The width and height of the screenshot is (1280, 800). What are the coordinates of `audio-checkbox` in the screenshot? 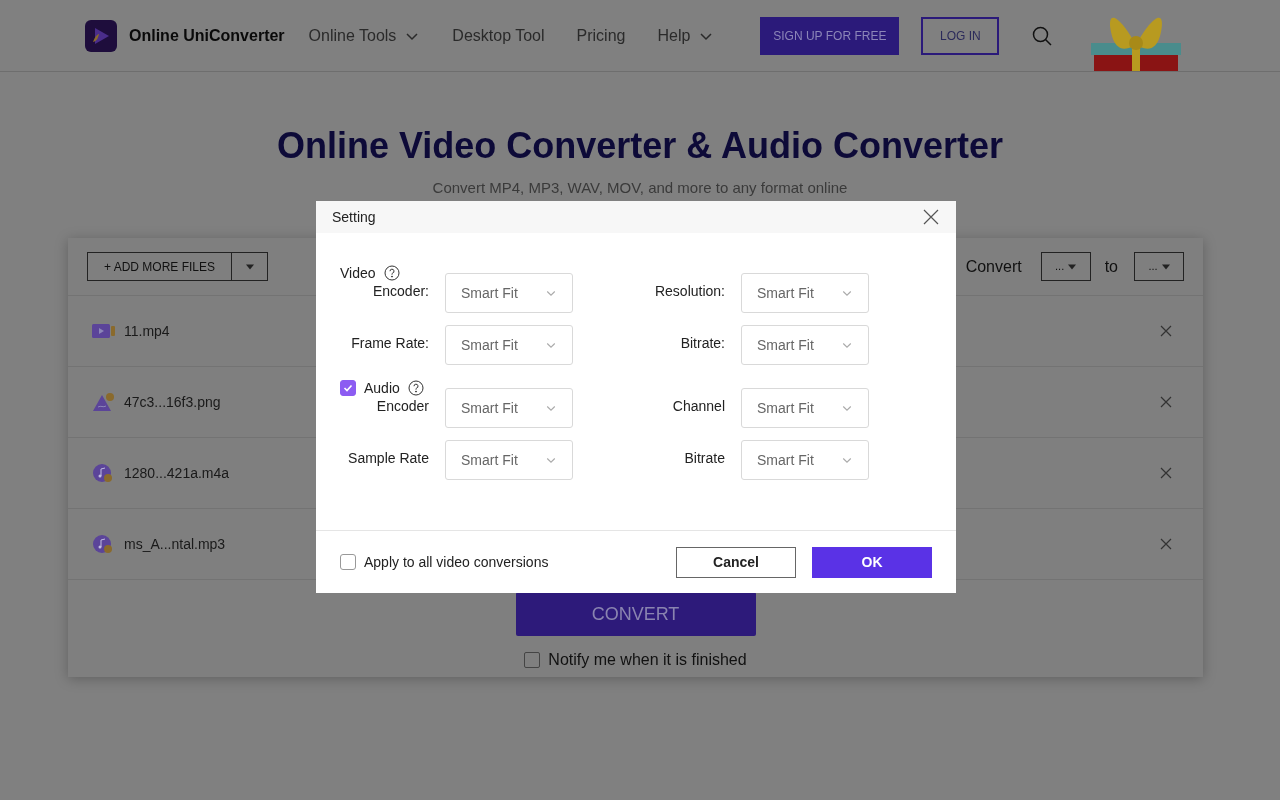 It's located at (348, 388).